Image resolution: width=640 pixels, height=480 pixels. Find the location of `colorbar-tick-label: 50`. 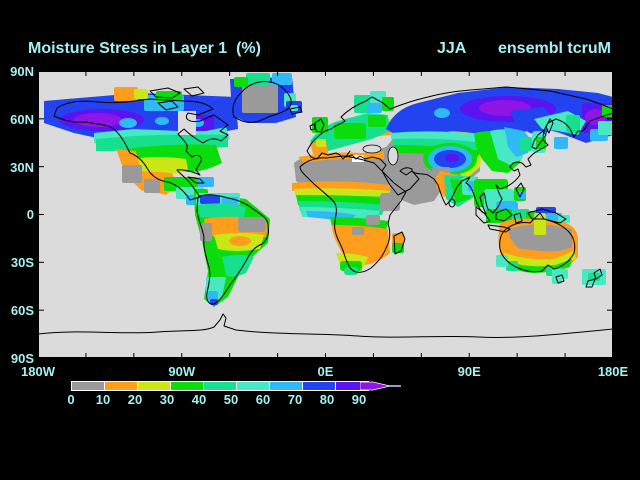

colorbar-tick-label: 50 is located at coordinates (231, 399).